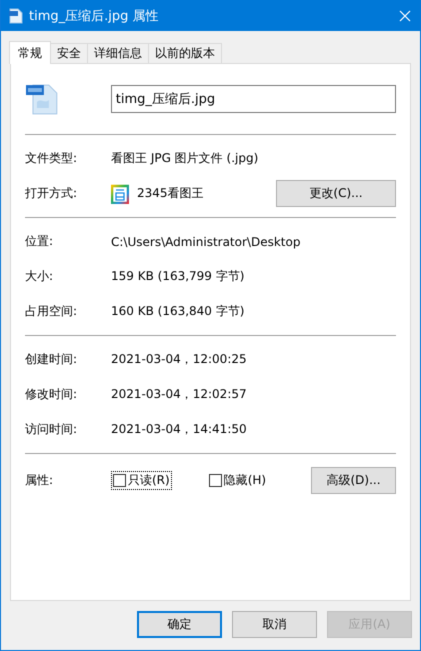  Describe the element at coordinates (39, 241) in the screenshot. I see `field-label: 位置:` at that location.